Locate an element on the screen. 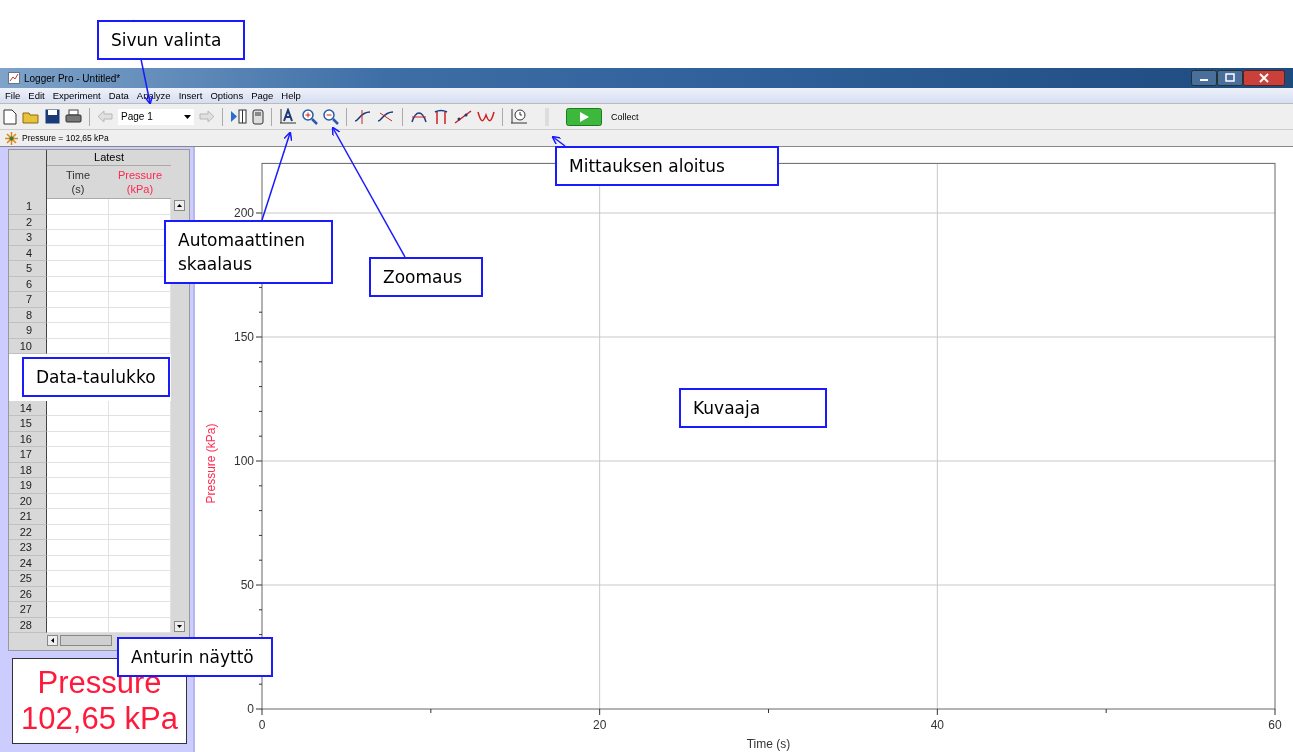 The image size is (1293, 752). scroll-thumb is located at coordinates (86, 640).